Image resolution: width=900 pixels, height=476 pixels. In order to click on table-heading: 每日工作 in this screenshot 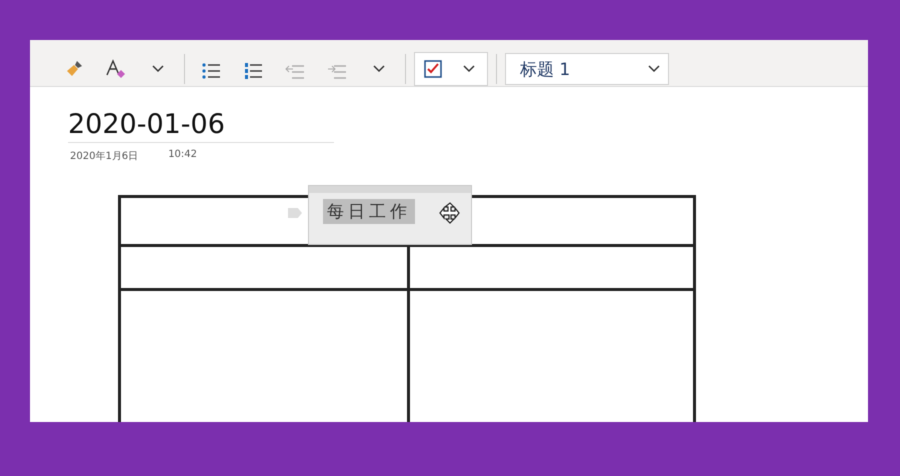, I will do `click(369, 211)`.